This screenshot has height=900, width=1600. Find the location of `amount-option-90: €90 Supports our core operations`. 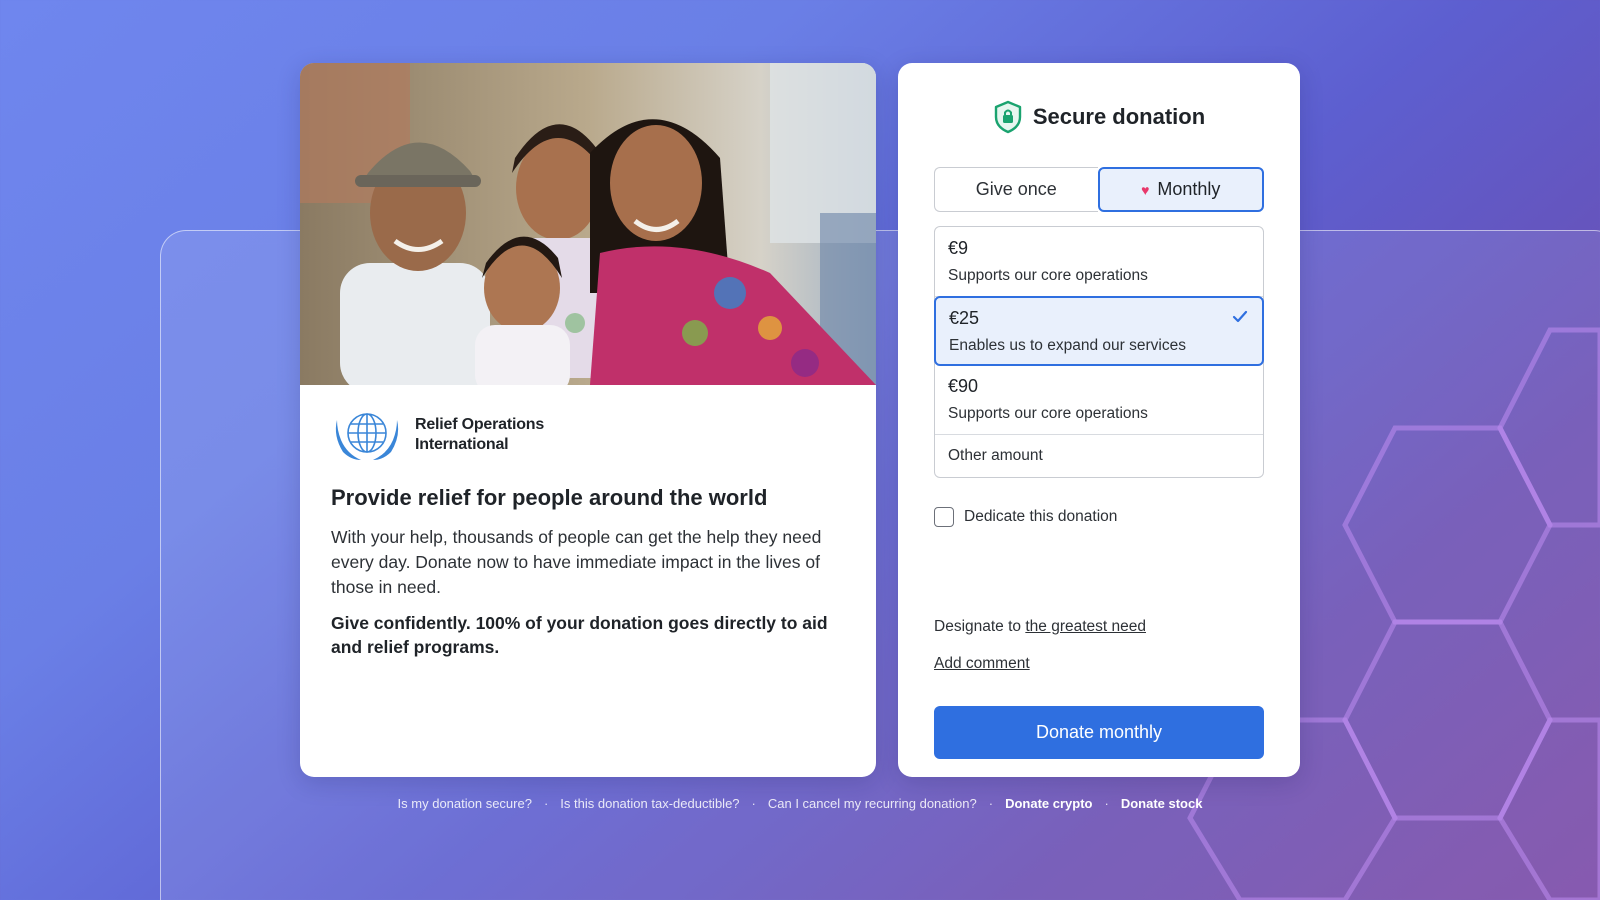

amount-option-90: €90 Supports our core operations is located at coordinates (1099, 400).